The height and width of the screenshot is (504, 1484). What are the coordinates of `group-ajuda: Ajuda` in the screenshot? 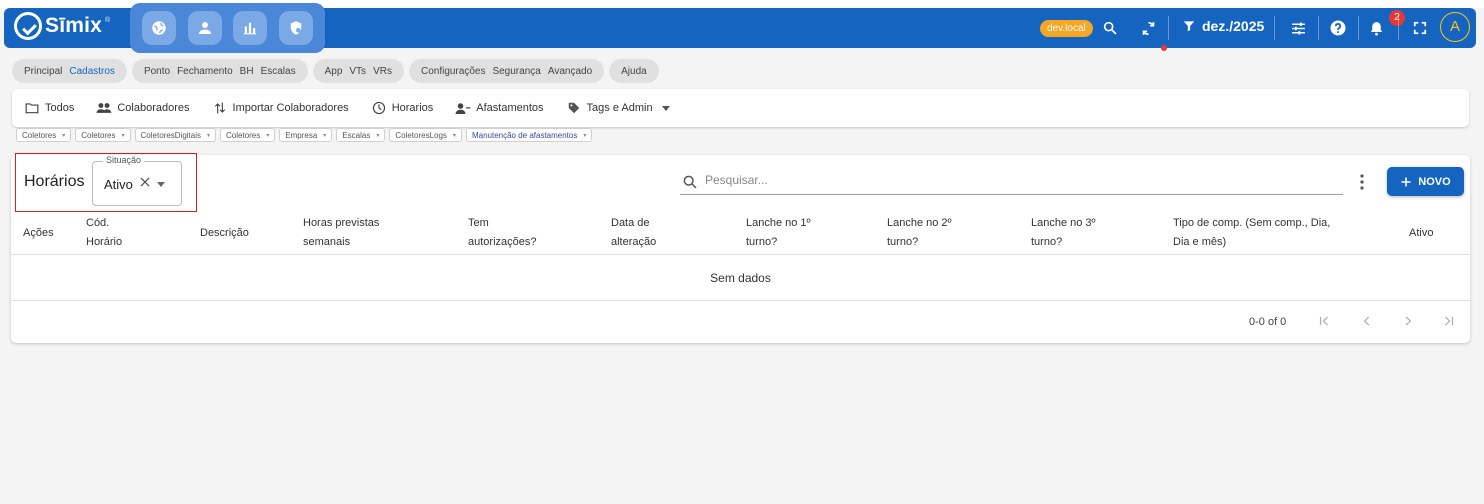 It's located at (634, 71).